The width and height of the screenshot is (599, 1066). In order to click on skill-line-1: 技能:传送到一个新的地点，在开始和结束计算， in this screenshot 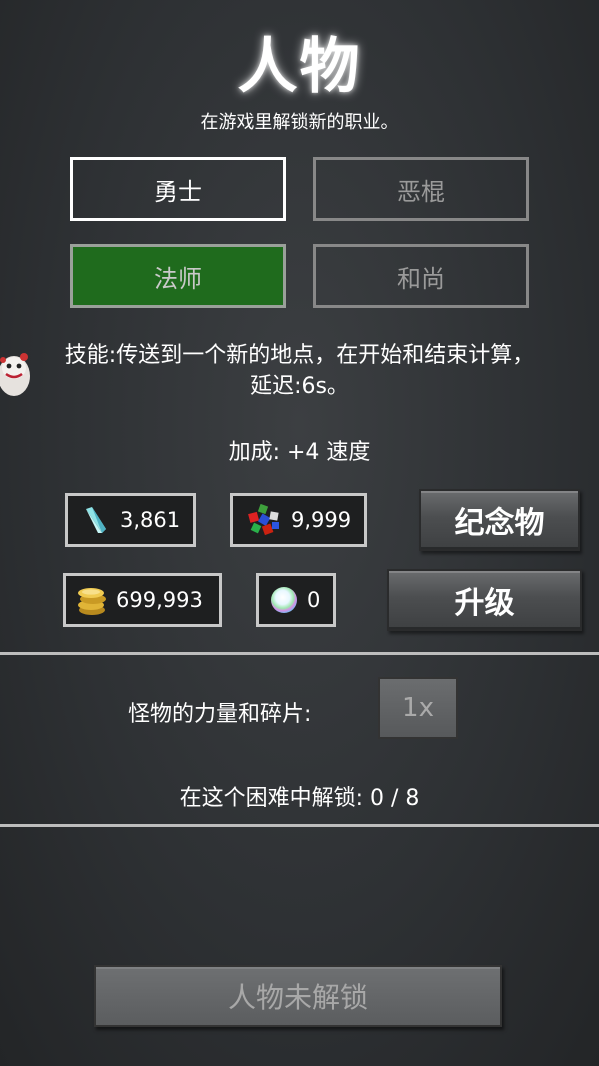, I will do `click(299, 355)`.